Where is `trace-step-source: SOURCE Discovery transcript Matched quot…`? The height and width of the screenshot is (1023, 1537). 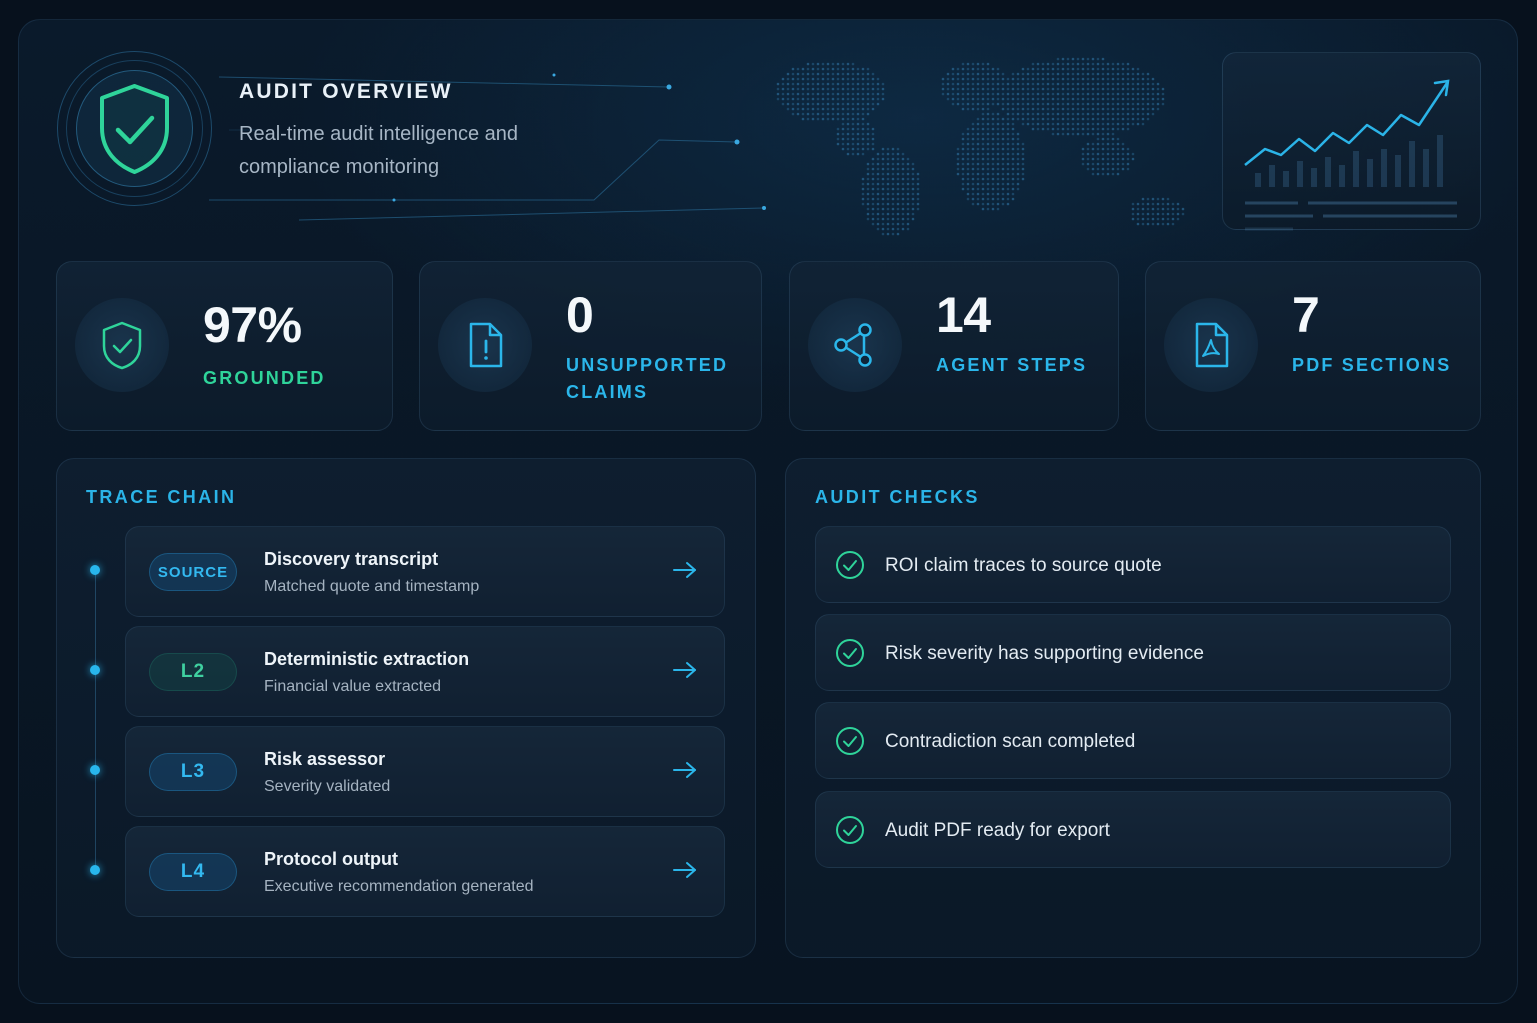 trace-step-source: SOURCE Discovery transcript Matched quot… is located at coordinates (407, 571).